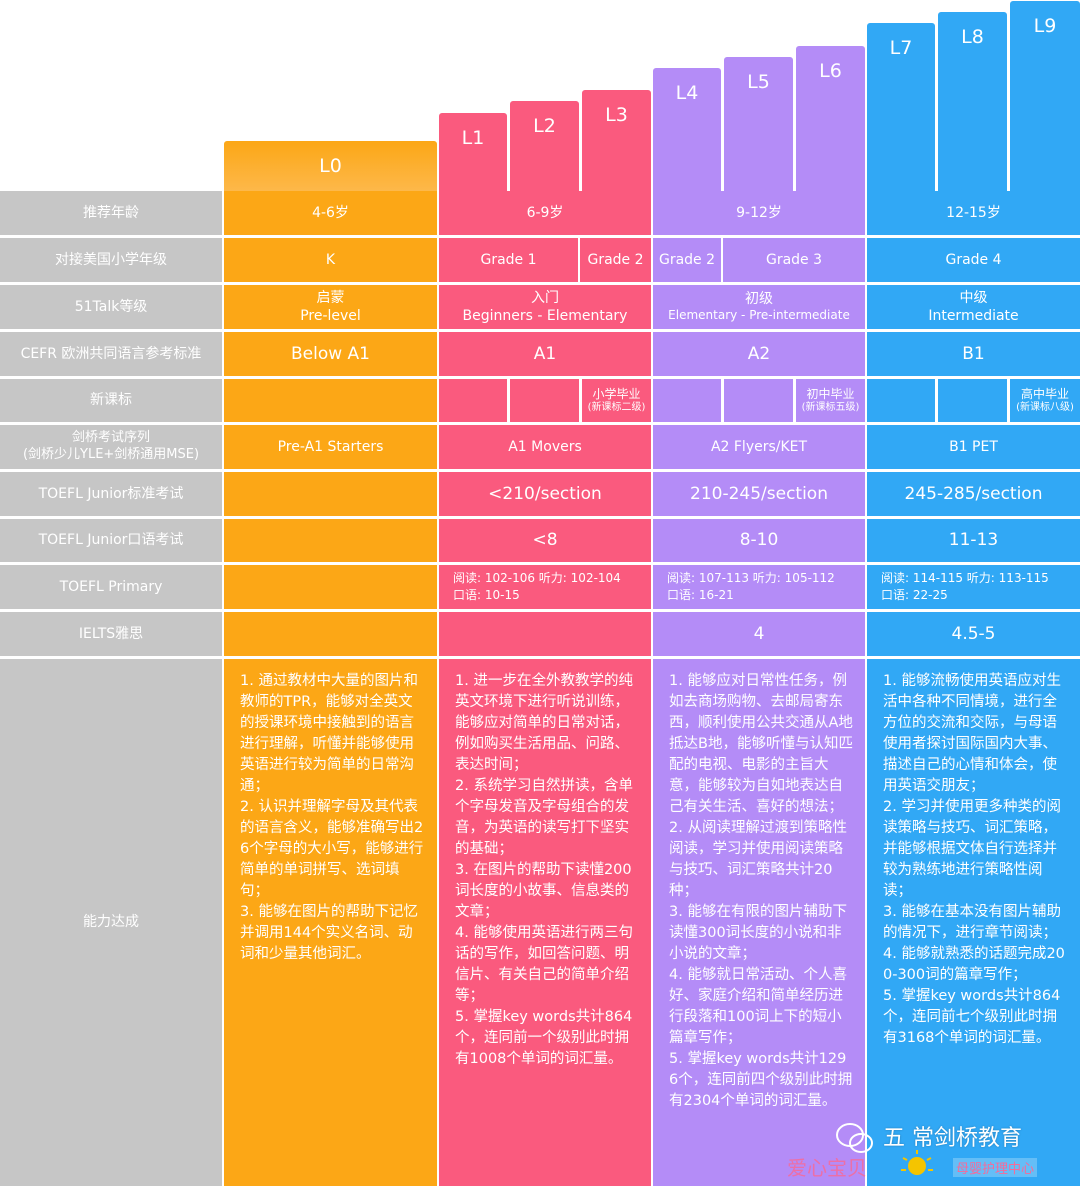 Image resolution: width=1080 pixels, height=1186 pixels. What do you see at coordinates (545, 587) in the screenshot?
I see `toefl-primary-cell: 阅读: 102-106 听力: 102-104 口语: 10-15` at bounding box center [545, 587].